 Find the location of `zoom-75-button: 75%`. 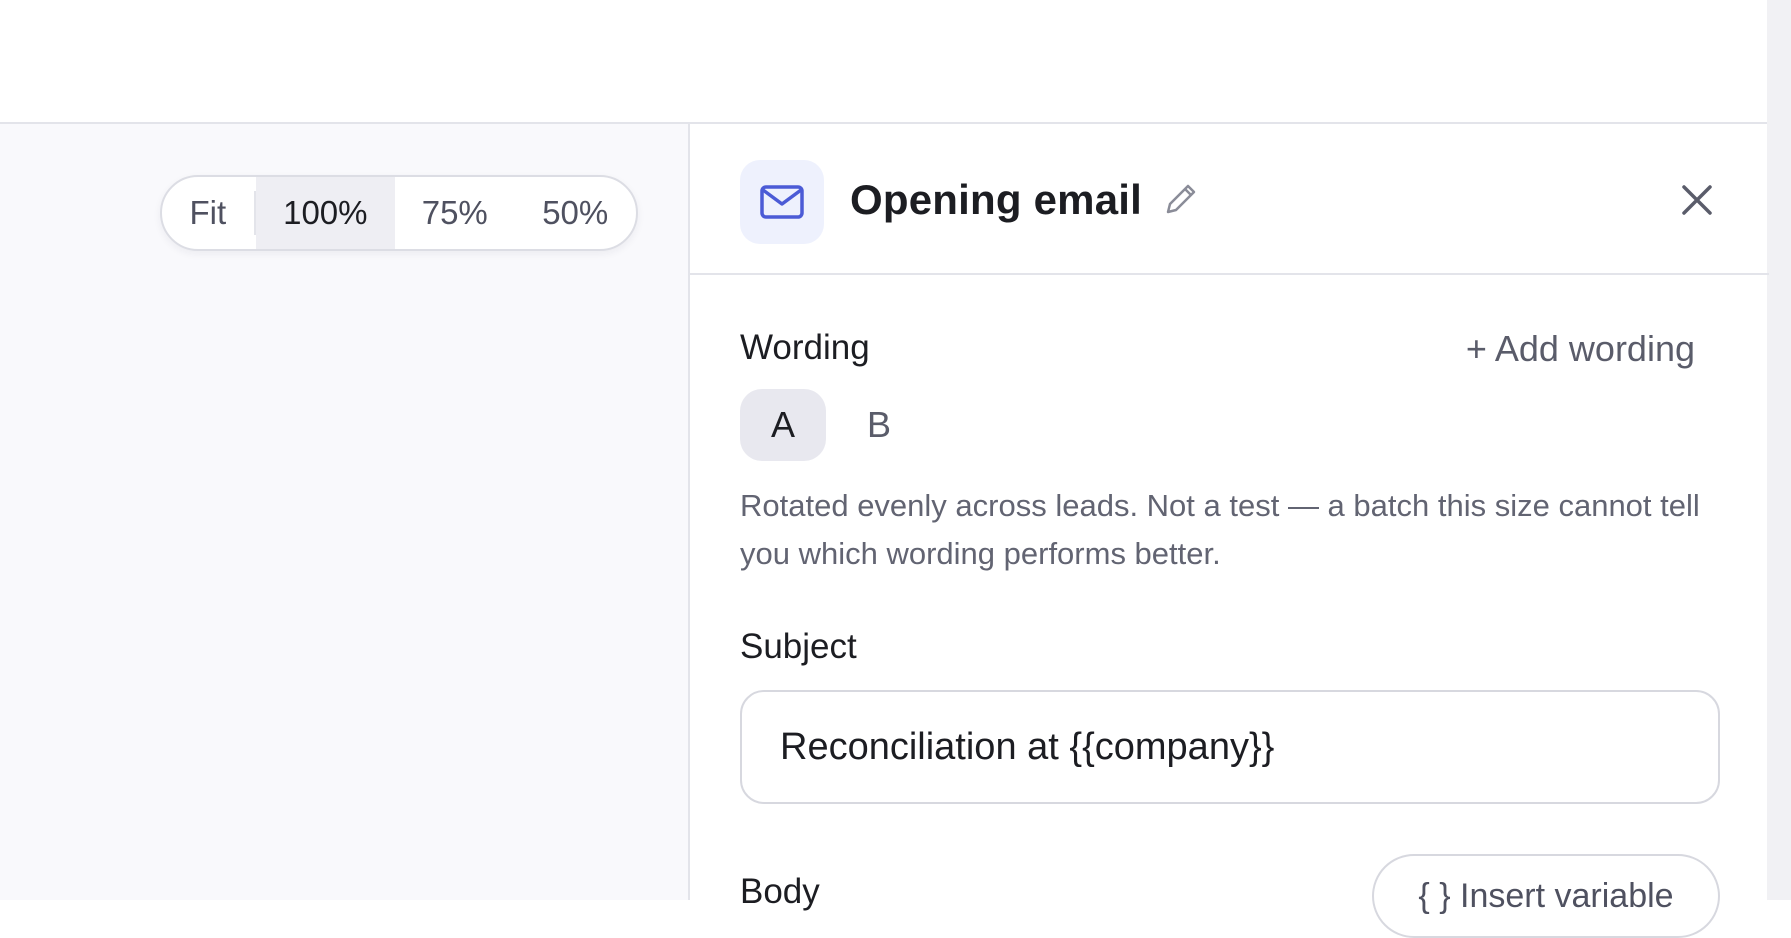

zoom-75-button: 75% is located at coordinates (455, 213).